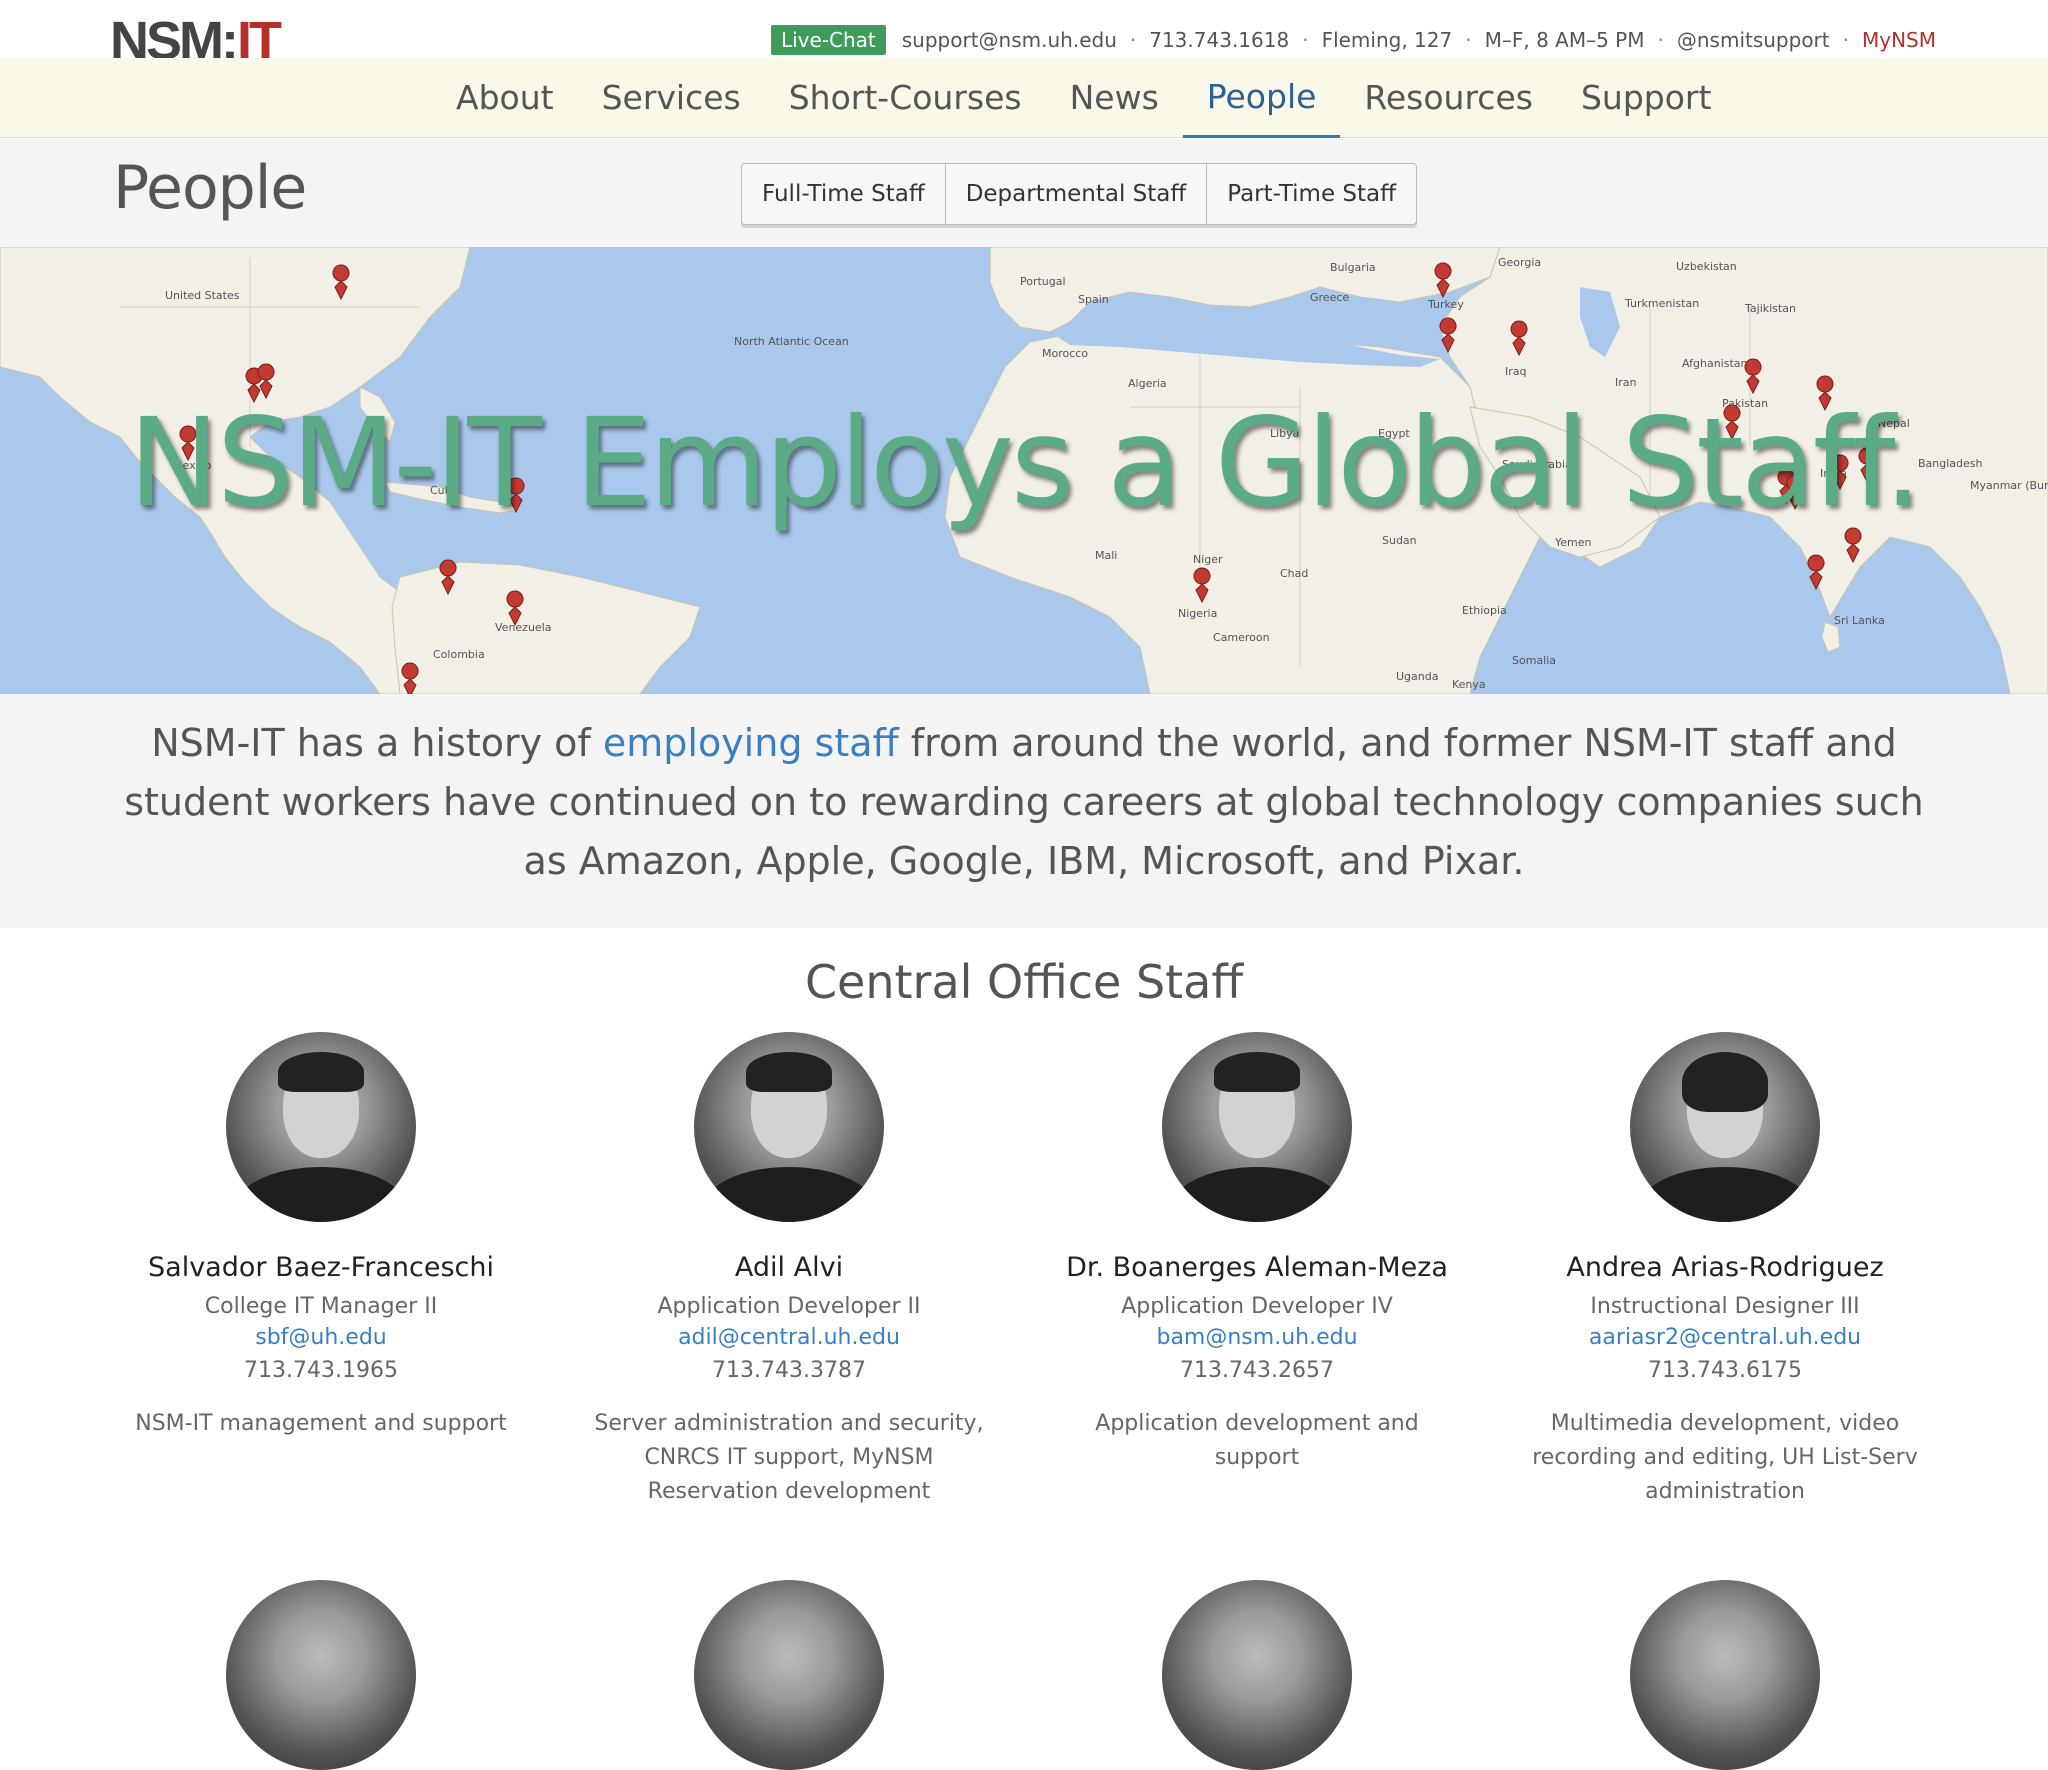  I want to click on map-label: Iran, so click(1626, 382).